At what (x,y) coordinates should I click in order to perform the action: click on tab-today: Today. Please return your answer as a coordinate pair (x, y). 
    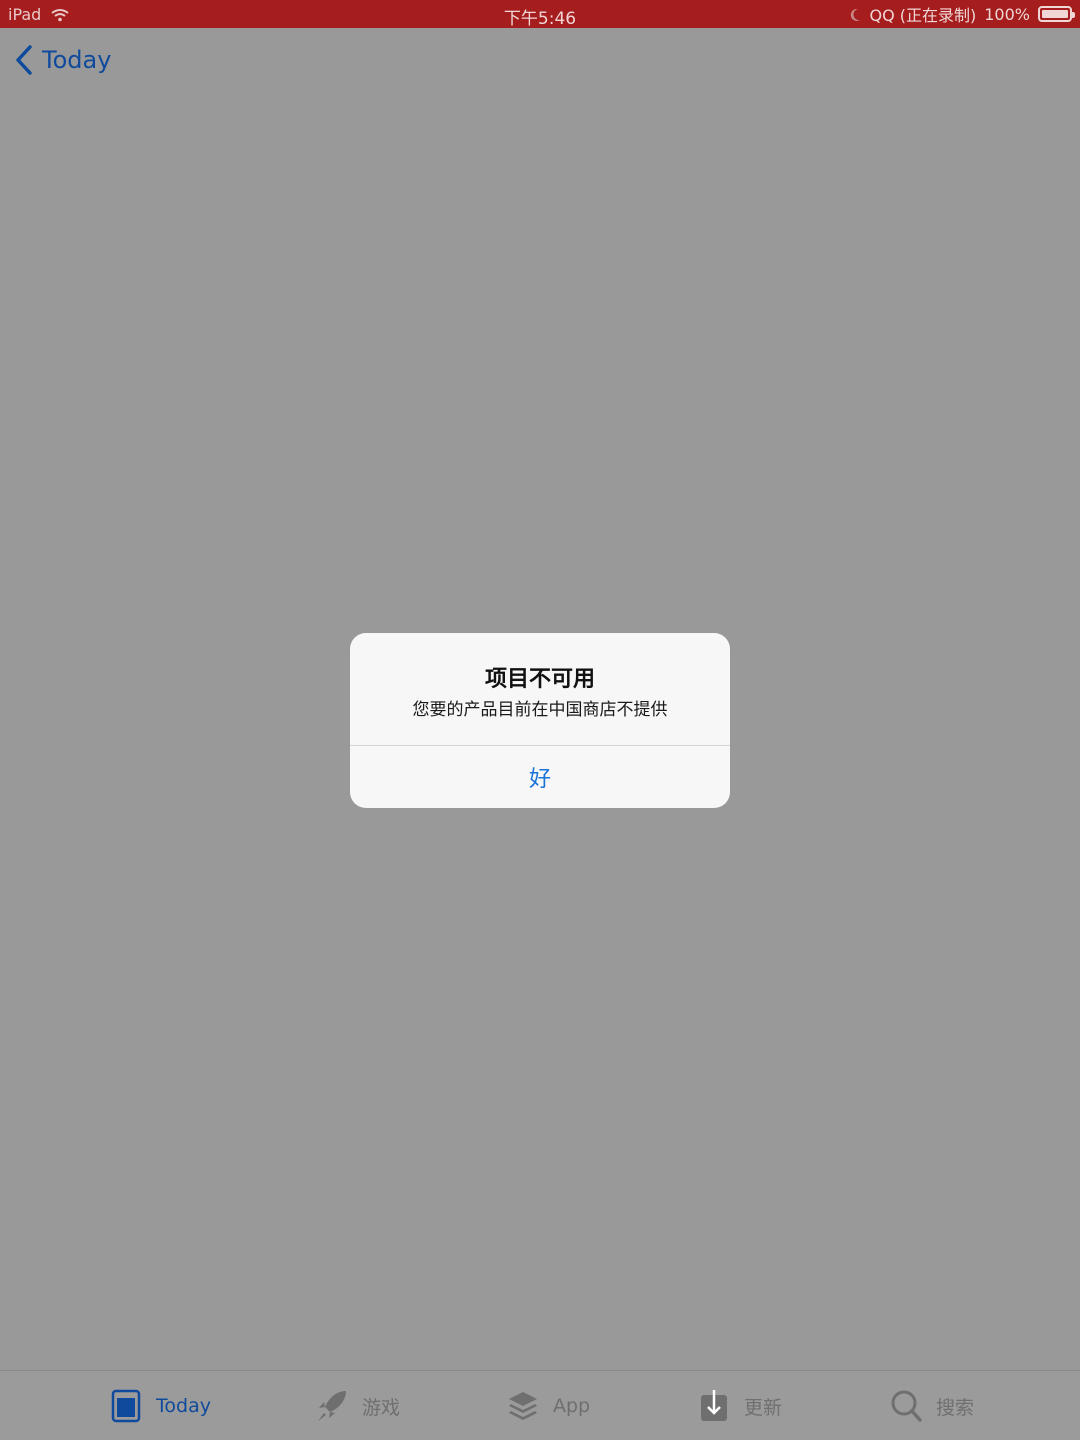
    Looking at the image, I should click on (160, 1405).